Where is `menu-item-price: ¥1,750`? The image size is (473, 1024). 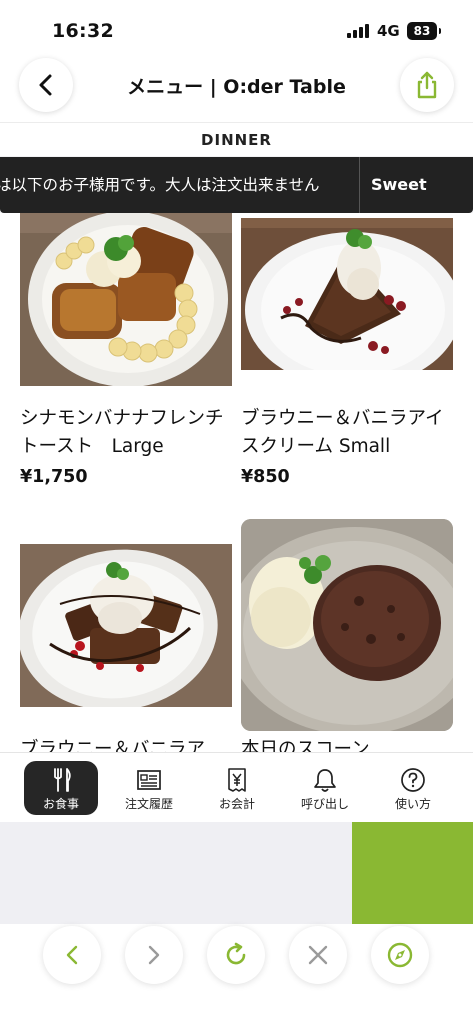 menu-item-price: ¥1,750 is located at coordinates (54, 477).